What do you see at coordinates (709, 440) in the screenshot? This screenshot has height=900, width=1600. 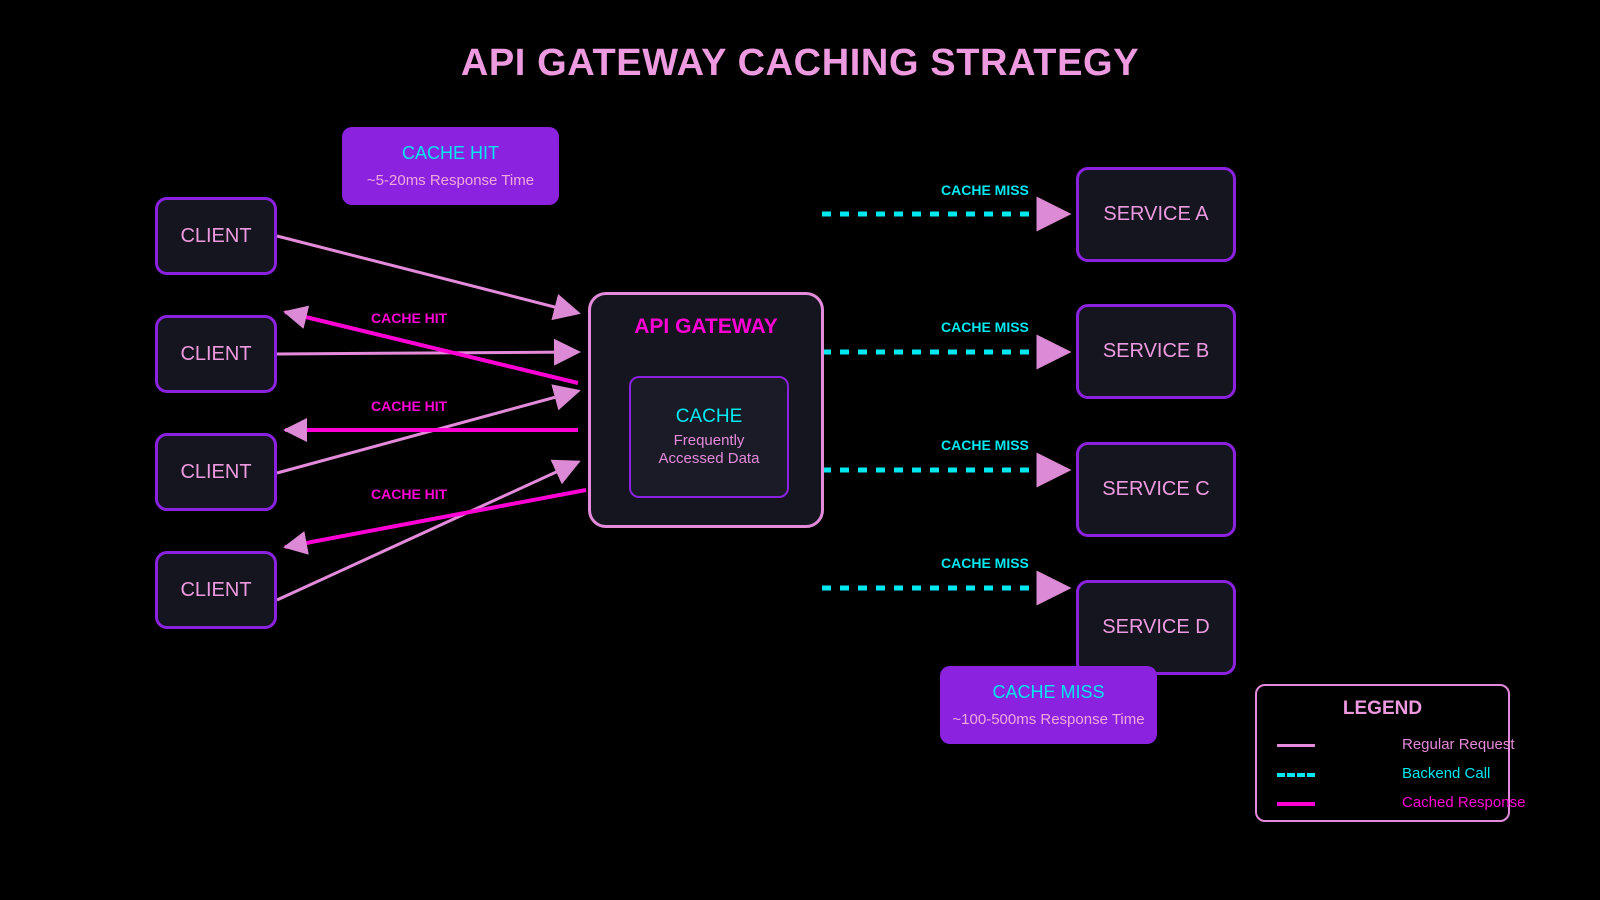 I see `cache-subtitle-line-1: Frequently` at bounding box center [709, 440].